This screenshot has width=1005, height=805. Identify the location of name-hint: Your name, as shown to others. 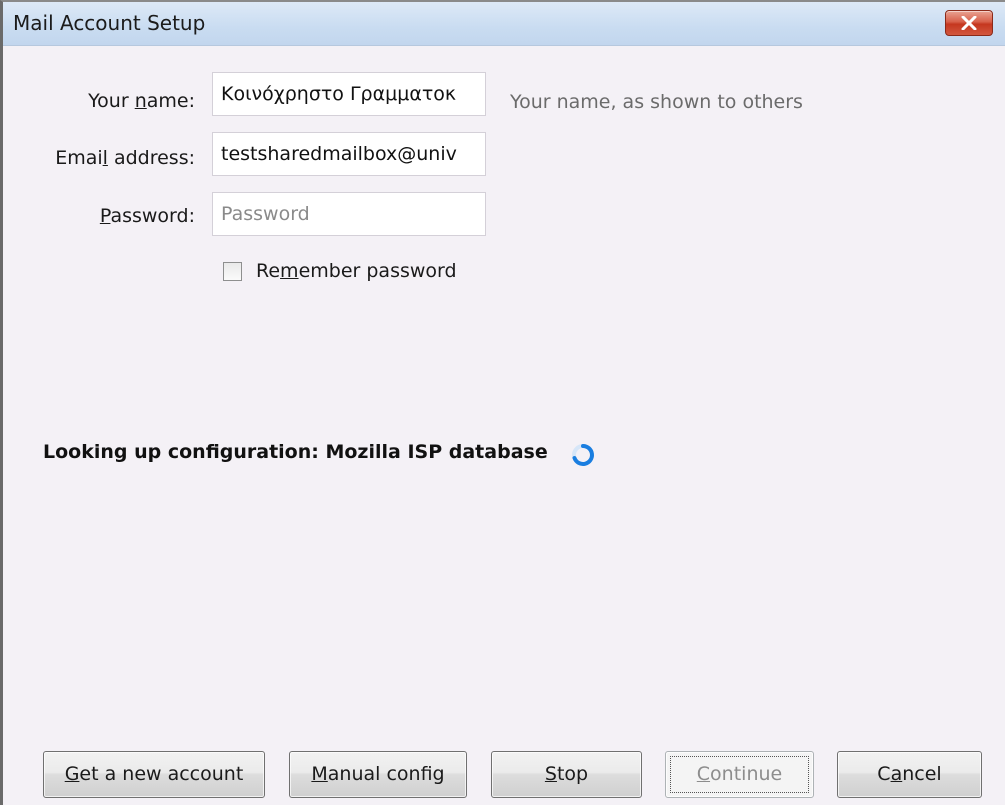
(656, 102).